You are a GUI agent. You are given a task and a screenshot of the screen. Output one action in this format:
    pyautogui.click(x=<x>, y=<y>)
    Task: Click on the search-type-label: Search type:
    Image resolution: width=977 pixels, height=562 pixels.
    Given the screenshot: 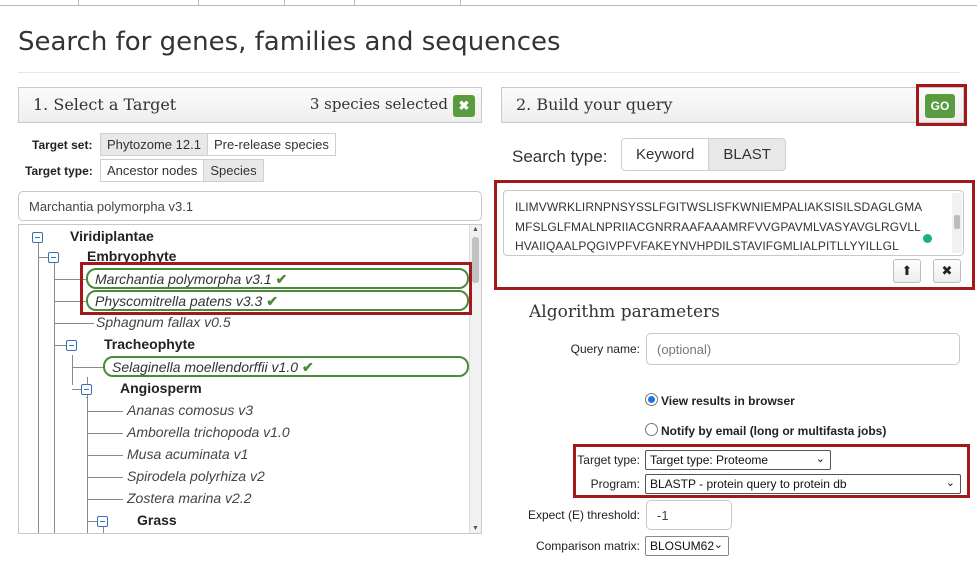 What is the action you would take?
    pyautogui.click(x=560, y=156)
    